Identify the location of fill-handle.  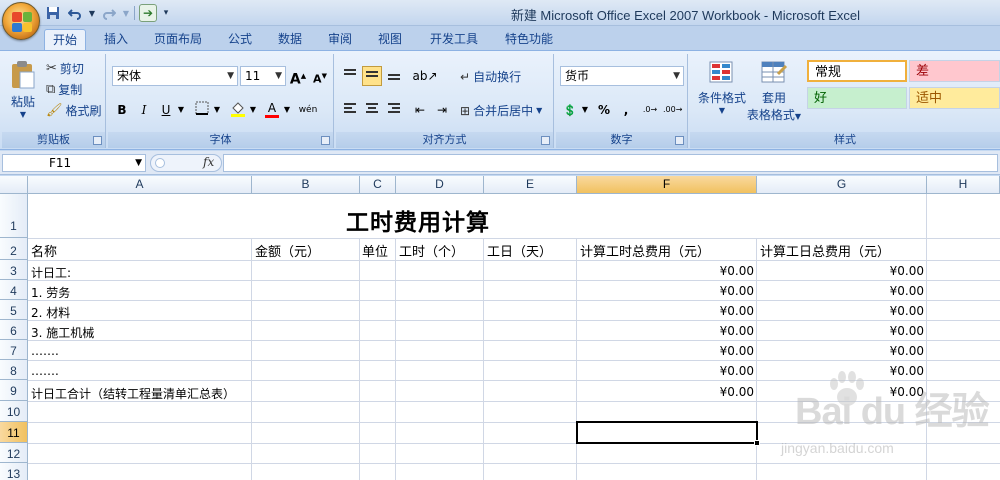
(757, 443).